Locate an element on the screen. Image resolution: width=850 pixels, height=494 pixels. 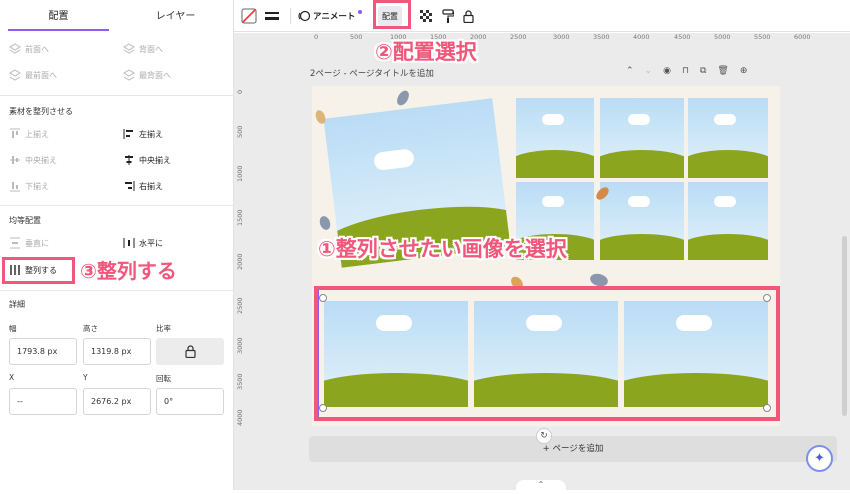
backward-icon is located at coordinates (129, 49).